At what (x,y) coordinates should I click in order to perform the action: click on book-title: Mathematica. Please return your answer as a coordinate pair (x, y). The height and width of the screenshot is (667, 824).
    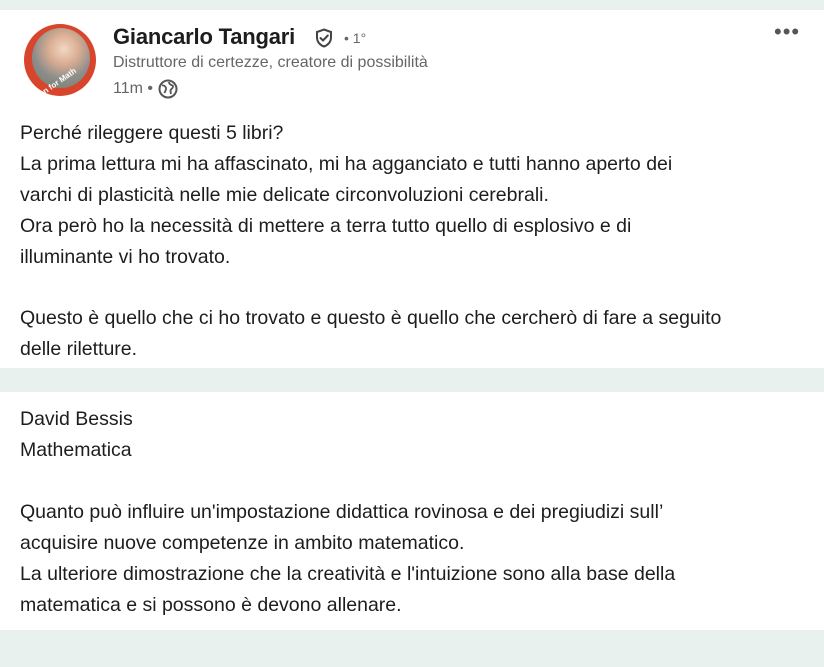
    Looking at the image, I should click on (76, 450).